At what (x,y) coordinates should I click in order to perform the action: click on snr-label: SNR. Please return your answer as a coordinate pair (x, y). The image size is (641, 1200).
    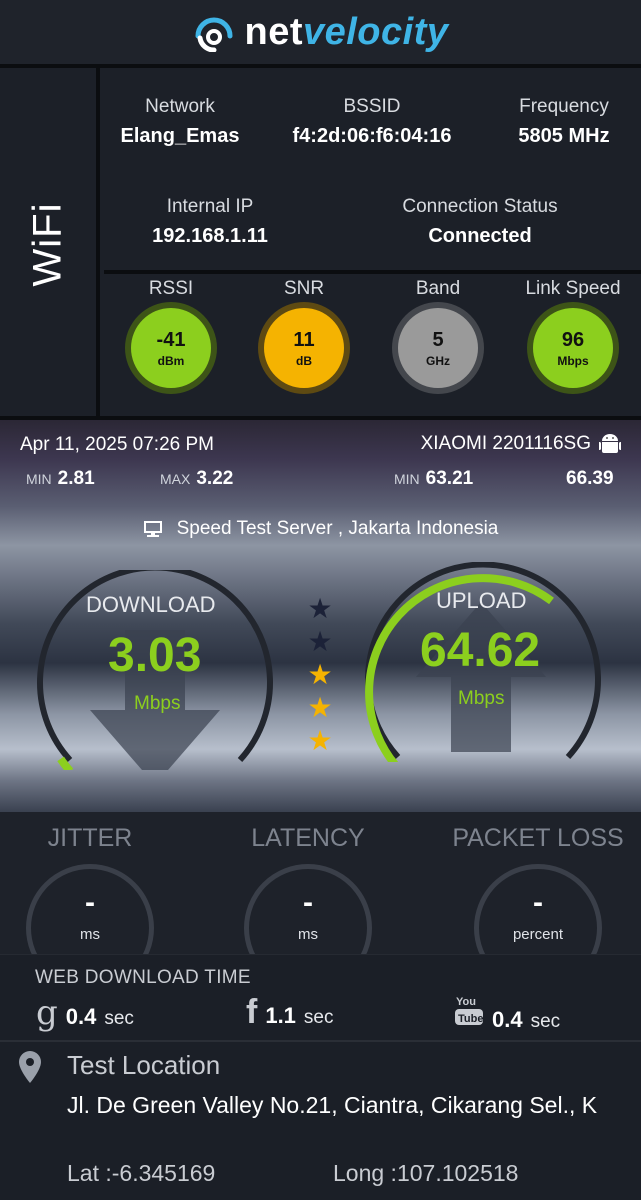
    Looking at the image, I should click on (304, 288).